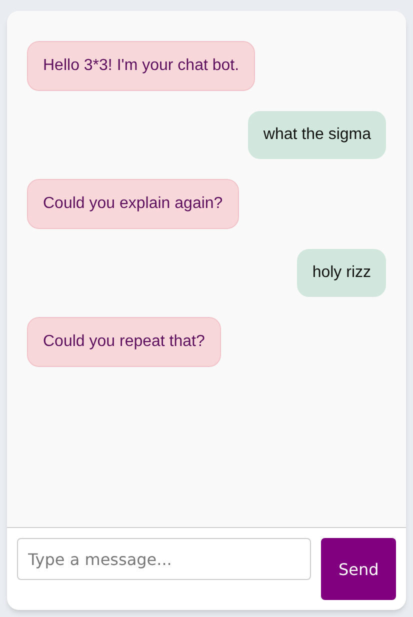 Image resolution: width=413 pixels, height=617 pixels. I want to click on message-text: Could you explain again?, so click(133, 204).